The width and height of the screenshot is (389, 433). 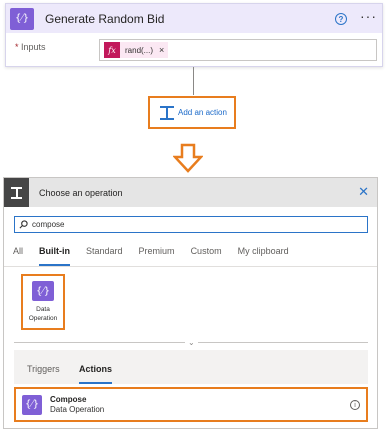 I want to click on more-options-icon: ···, so click(x=368, y=16).